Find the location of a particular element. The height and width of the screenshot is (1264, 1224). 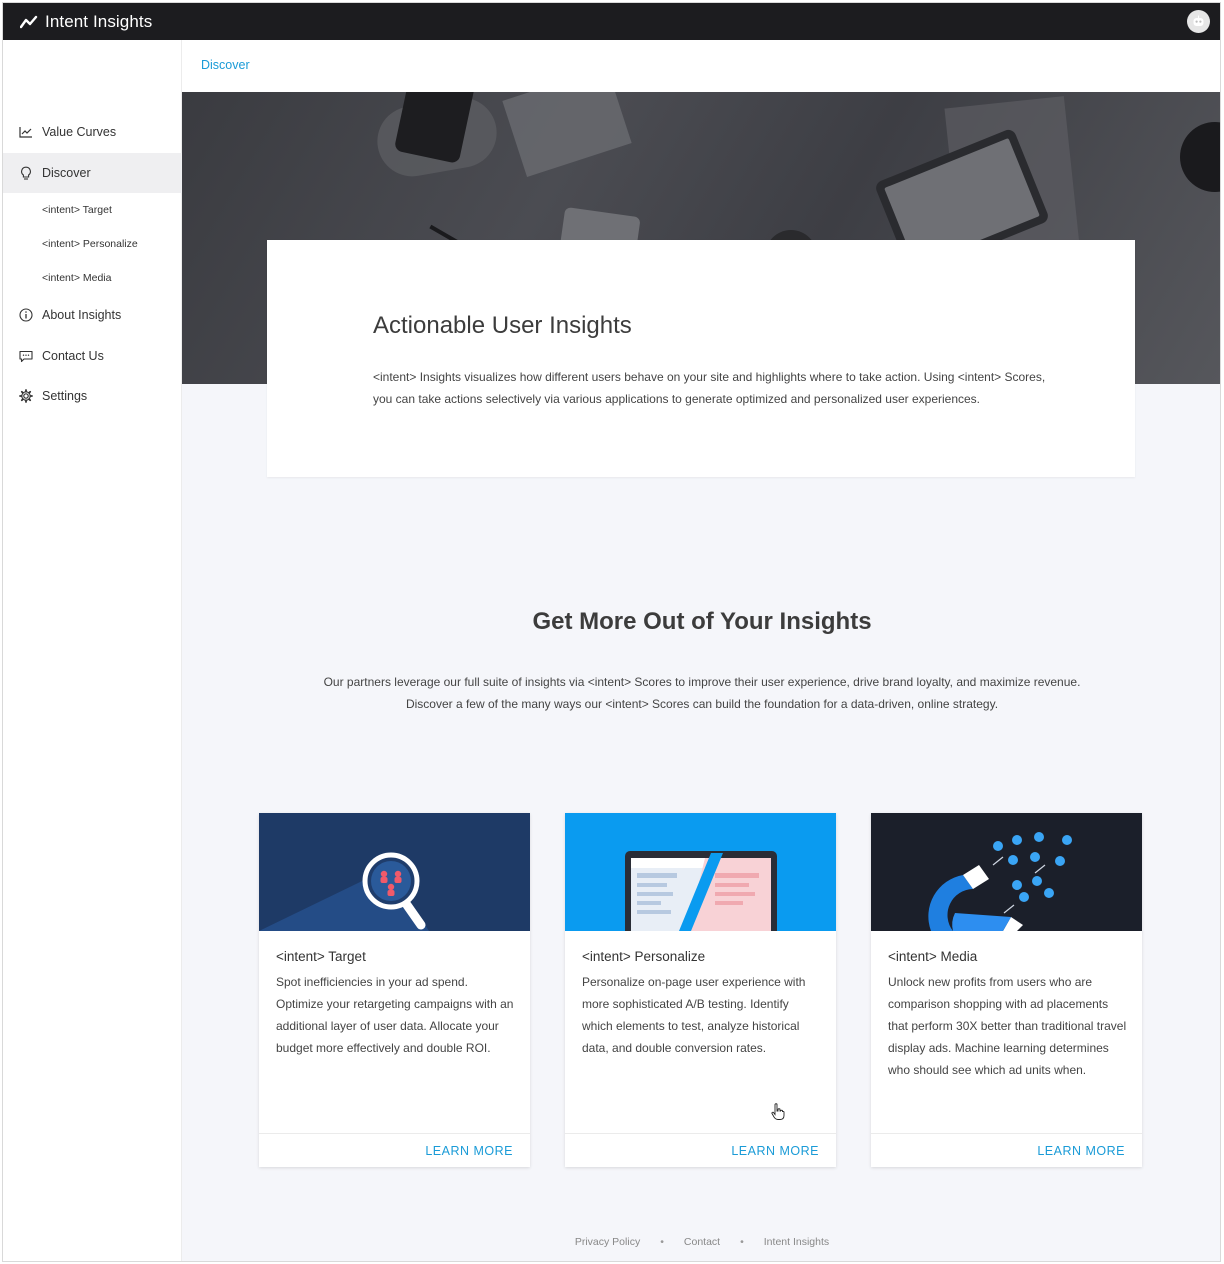

section-title: Get More Out of Your Insights is located at coordinates (702, 621).